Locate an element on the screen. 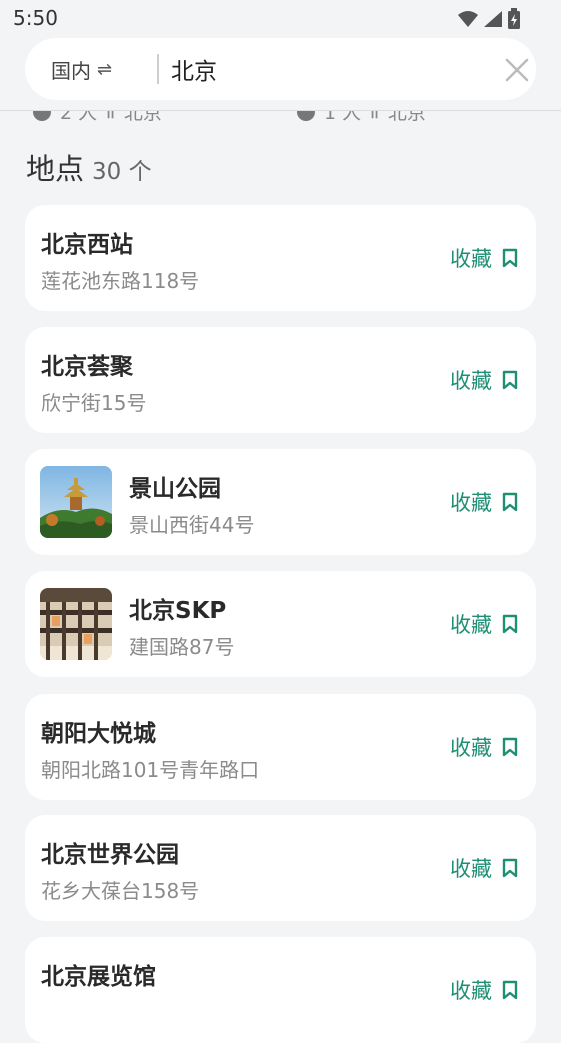 This screenshot has width=561, height=1043. close-icon is located at coordinates (517, 70).